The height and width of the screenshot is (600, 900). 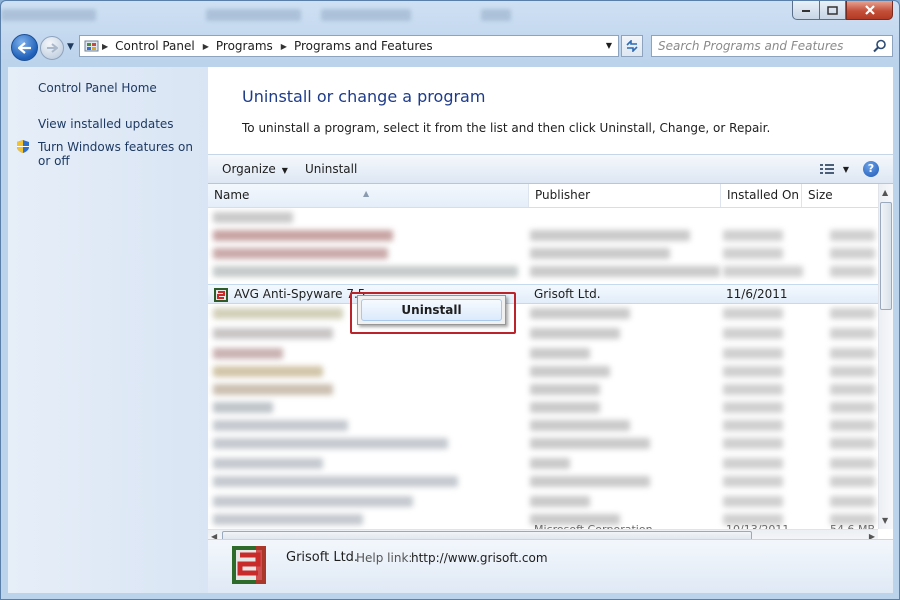 I want to click on close-button, so click(x=869, y=10).